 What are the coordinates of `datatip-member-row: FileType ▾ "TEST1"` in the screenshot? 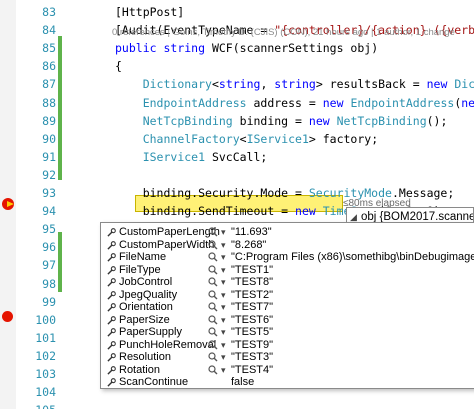 It's located at (287, 270).